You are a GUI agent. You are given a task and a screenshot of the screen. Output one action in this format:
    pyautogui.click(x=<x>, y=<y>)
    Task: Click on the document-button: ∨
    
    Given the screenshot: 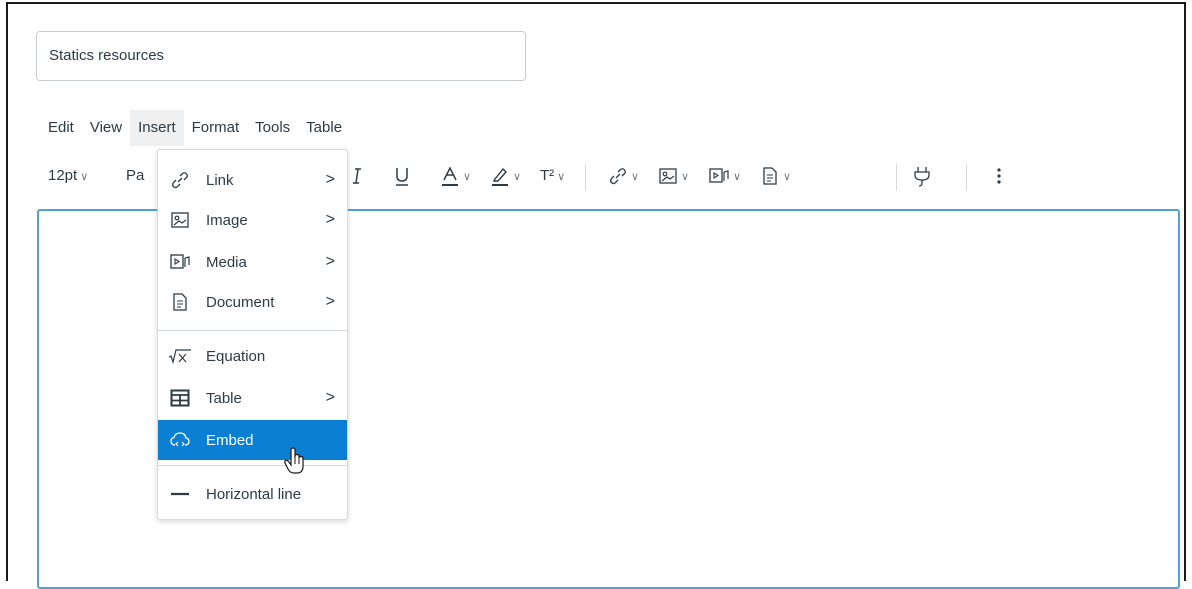 What is the action you would take?
    pyautogui.click(x=775, y=176)
    